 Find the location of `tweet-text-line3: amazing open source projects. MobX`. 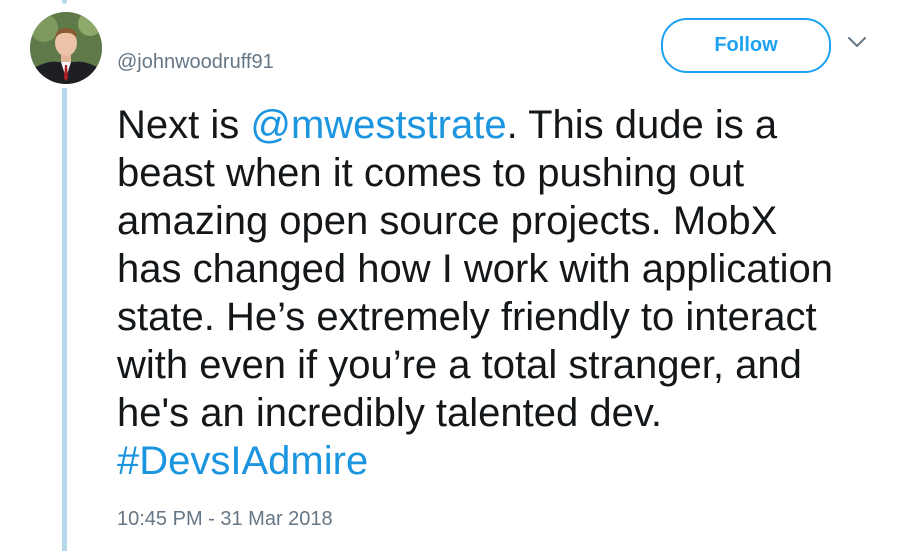

tweet-text-line3: amazing open source projects. MobX is located at coordinates (447, 221).